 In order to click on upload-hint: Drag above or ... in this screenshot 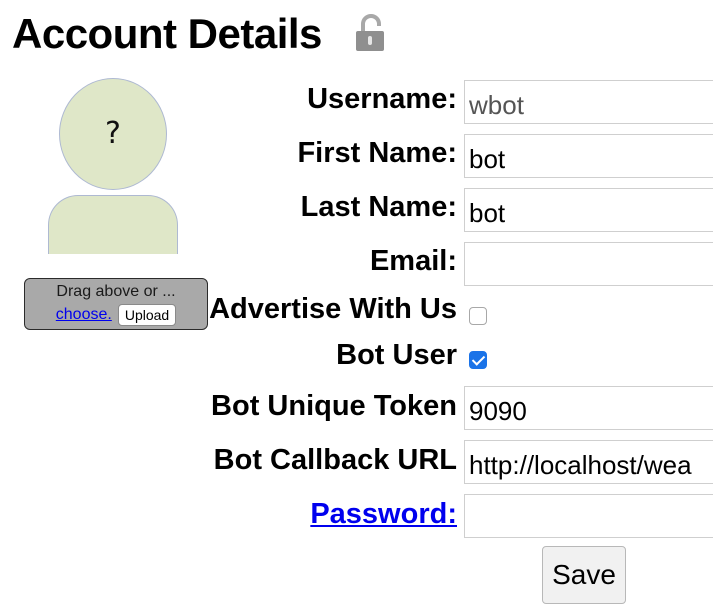, I will do `click(116, 291)`.